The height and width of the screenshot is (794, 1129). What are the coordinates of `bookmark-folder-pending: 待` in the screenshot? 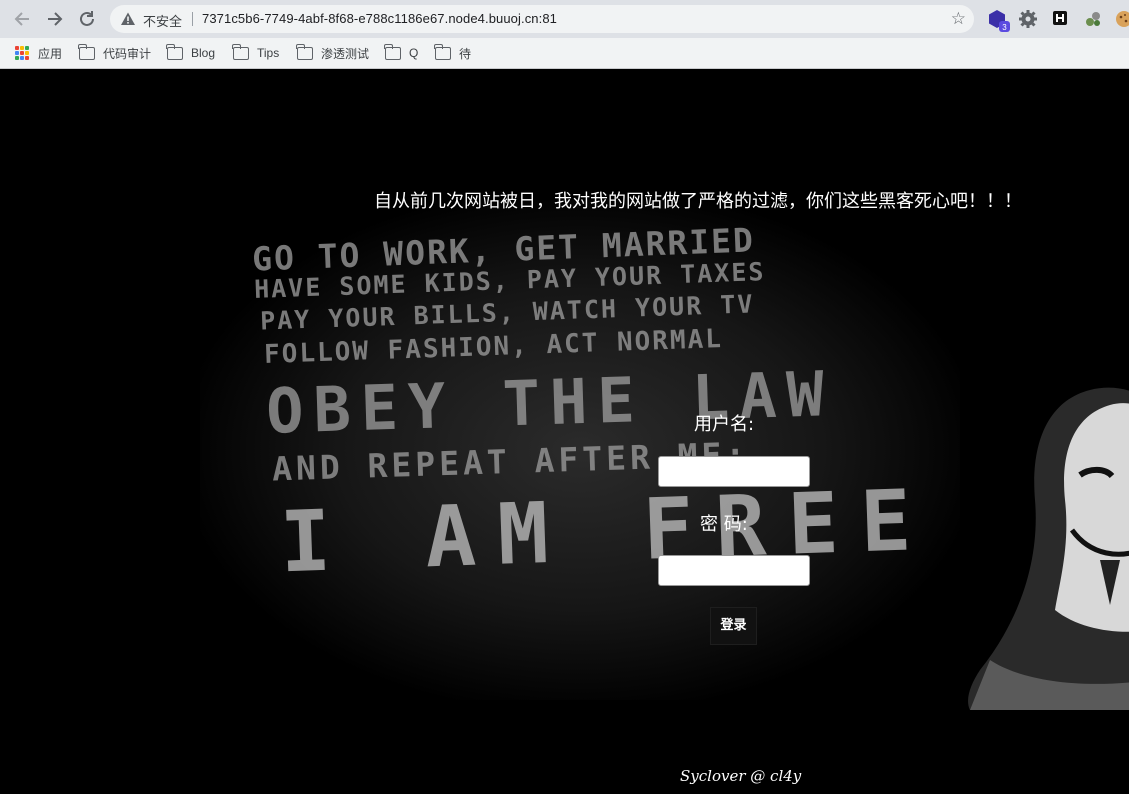 It's located at (453, 52).